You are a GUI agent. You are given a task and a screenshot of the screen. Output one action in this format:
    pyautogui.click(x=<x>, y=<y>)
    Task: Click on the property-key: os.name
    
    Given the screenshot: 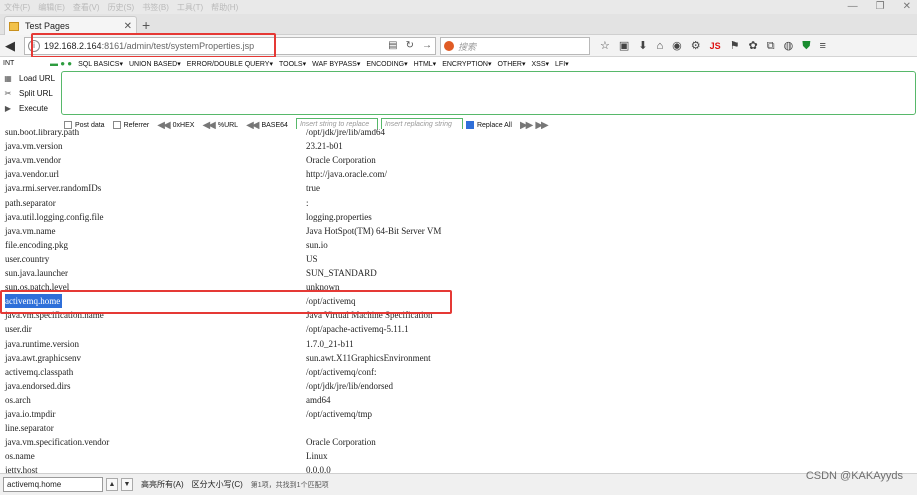 What is the action you would take?
    pyautogui.click(x=20, y=456)
    